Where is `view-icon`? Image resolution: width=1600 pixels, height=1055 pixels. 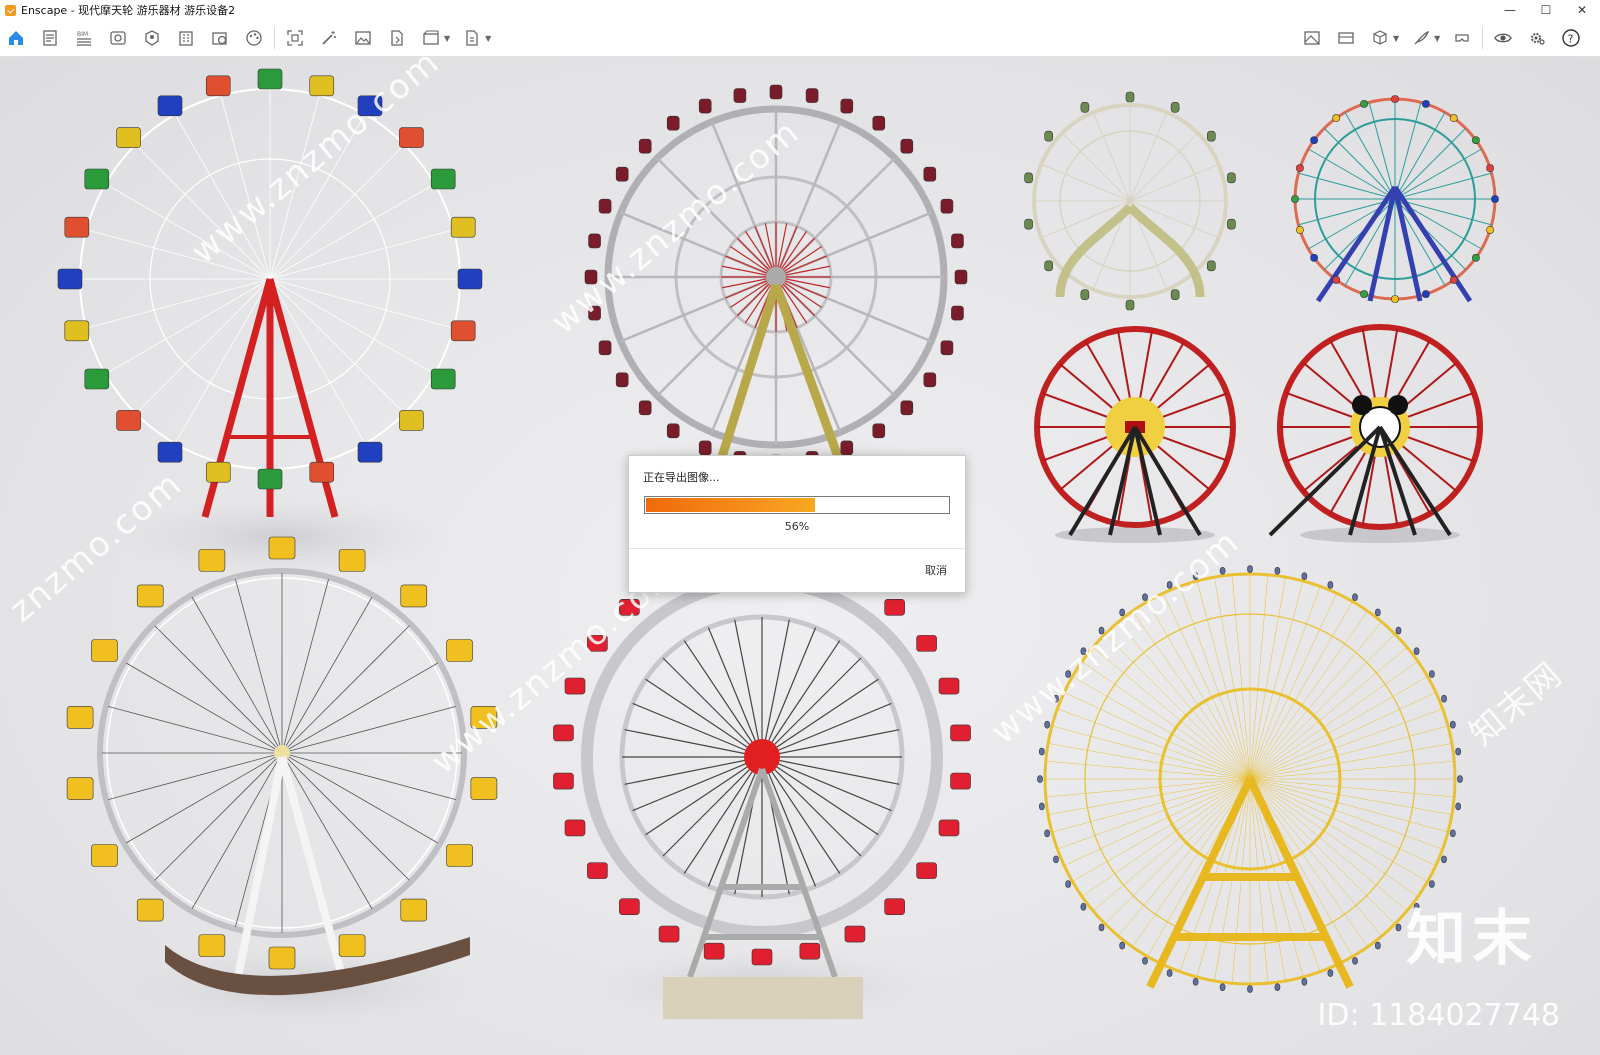
view-icon is located at coordinates (118, 38).